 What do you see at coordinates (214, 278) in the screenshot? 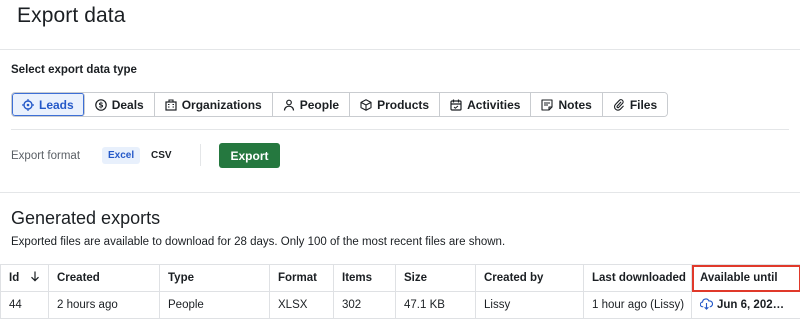
I see `column-header-type: Type` at bounding box center [214, 278].